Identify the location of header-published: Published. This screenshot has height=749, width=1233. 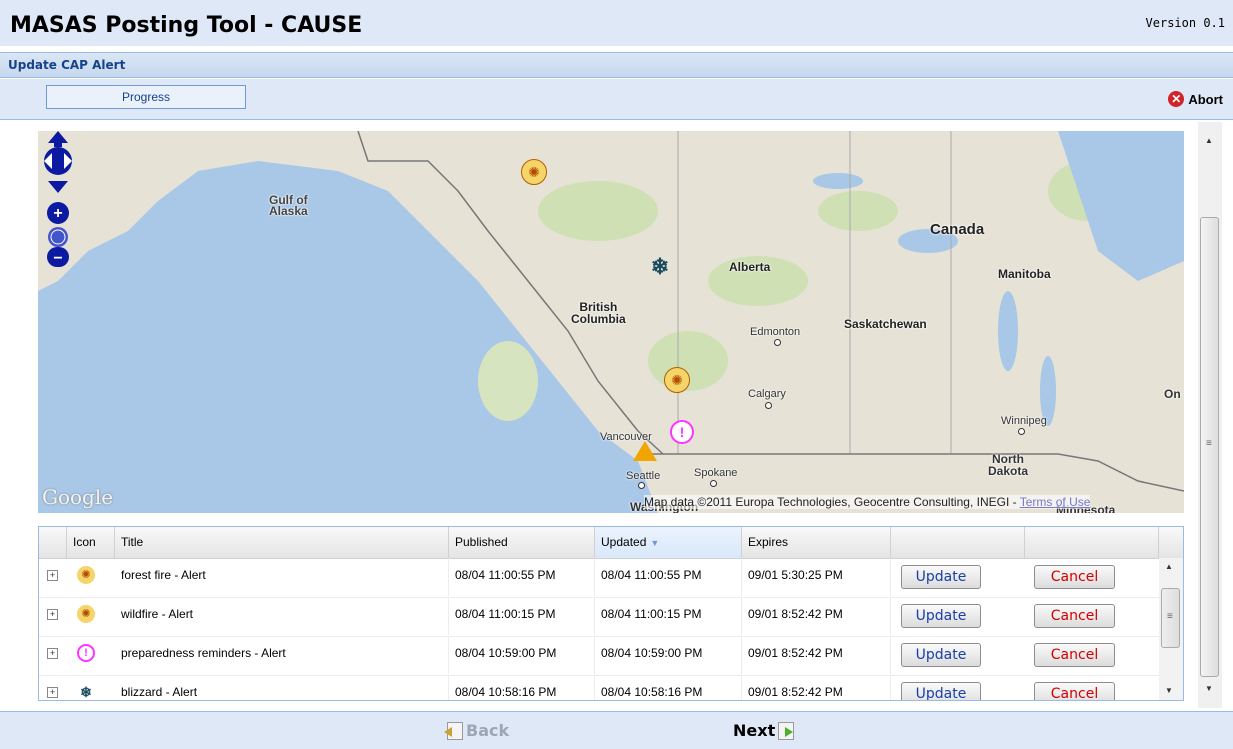
(522, 542).